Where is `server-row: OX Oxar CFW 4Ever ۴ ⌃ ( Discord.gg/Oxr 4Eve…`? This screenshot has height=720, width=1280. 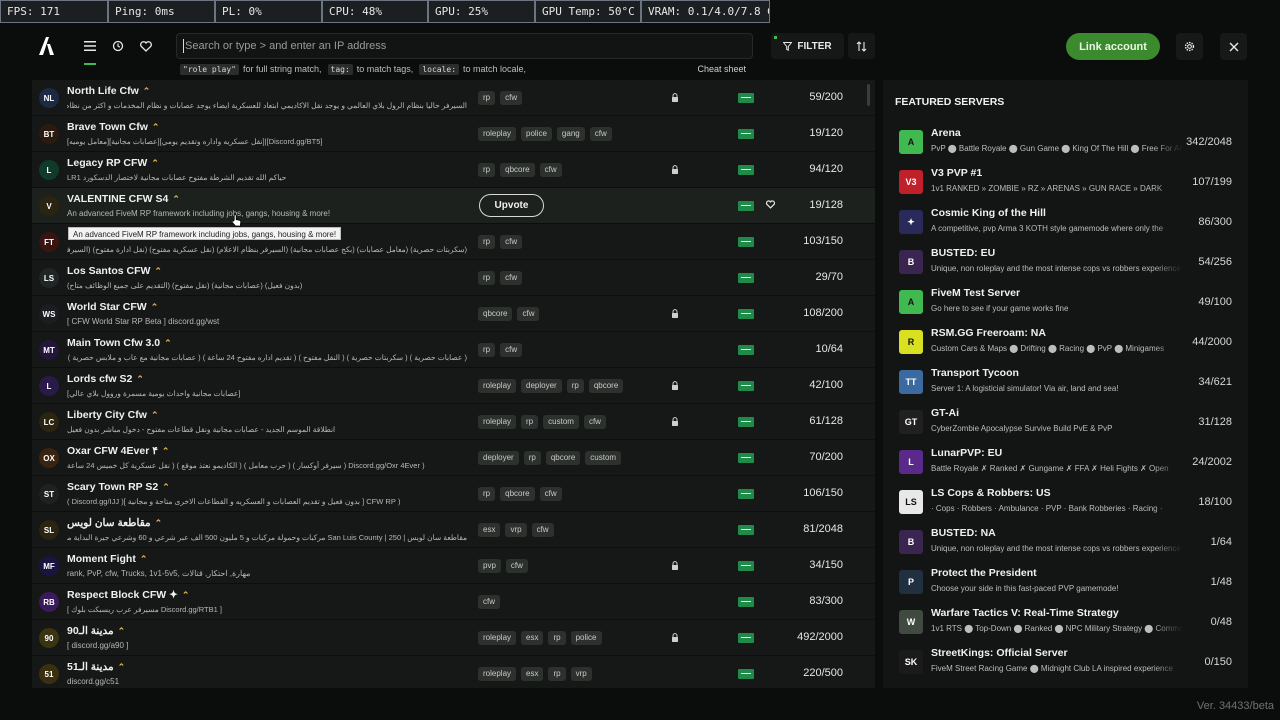 server-row: OX Oxar CFW 4Ever ۴ ⌃ ( Discord.gg/Oxr 4Eve… is located at coordinates (453, 458).